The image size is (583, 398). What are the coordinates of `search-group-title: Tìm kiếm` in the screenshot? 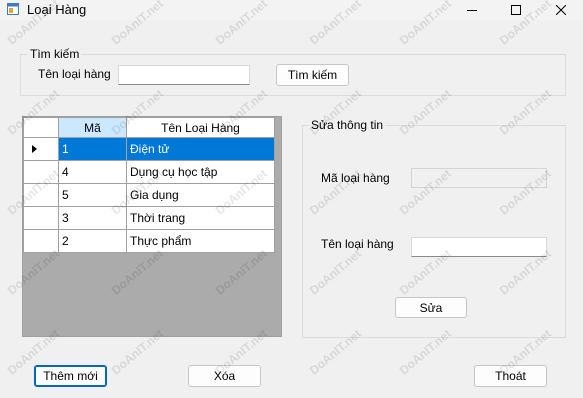 It's located at (55, 54).